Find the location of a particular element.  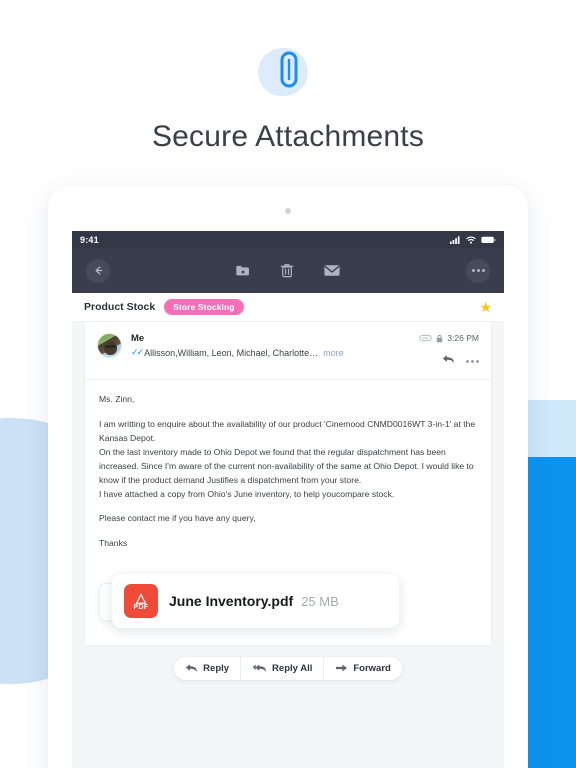

battery-icon is located at coordinates (488, 239).